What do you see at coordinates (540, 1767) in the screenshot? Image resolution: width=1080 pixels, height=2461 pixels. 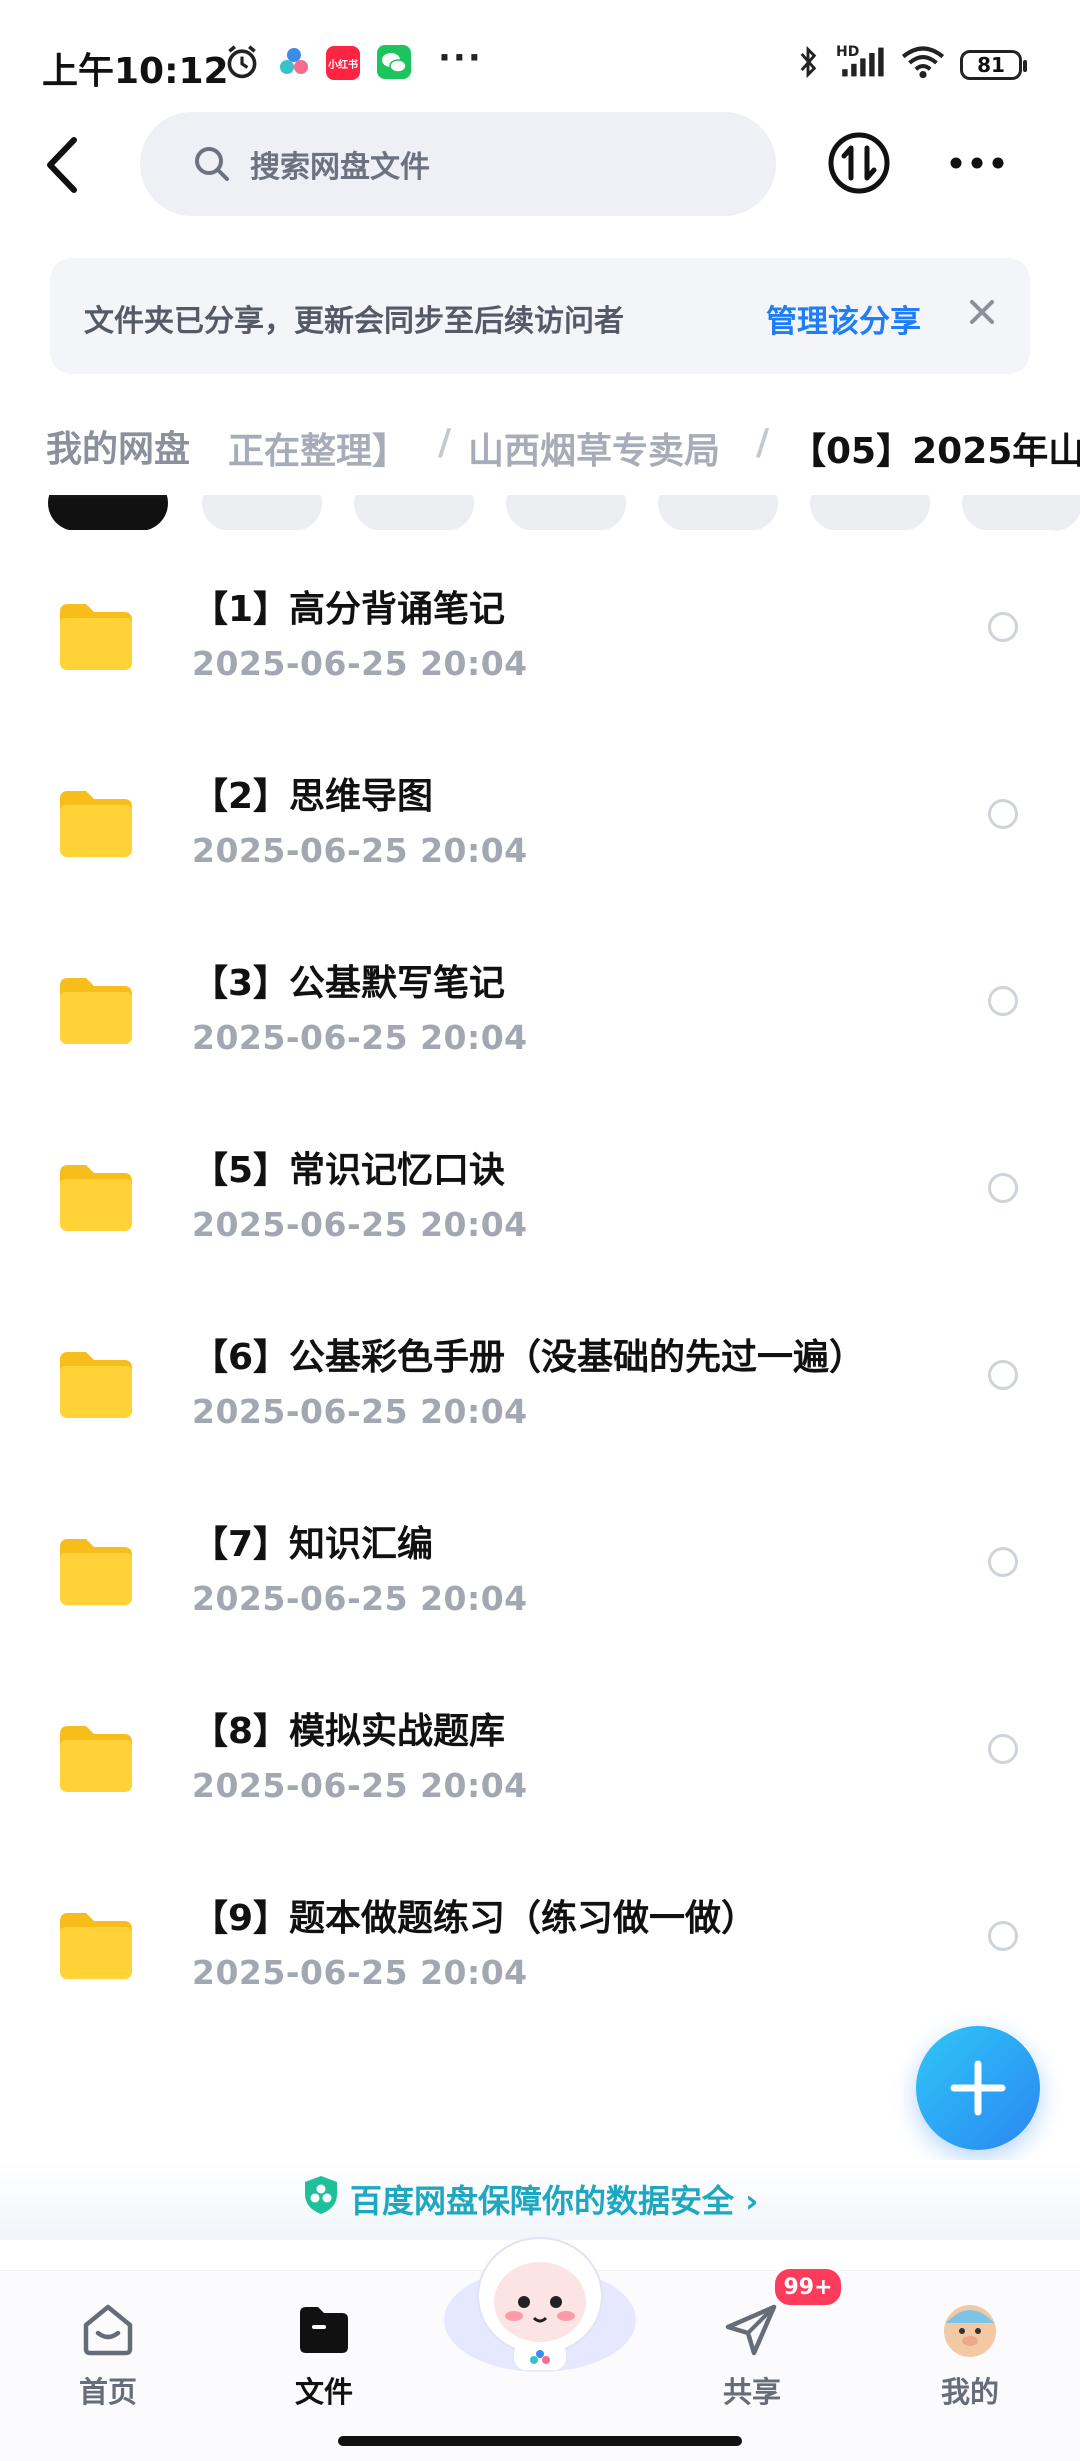 I see `file-row: 【8】模拟实战题库 2025-06-25 20:04` at bounding box center [540, 1767].